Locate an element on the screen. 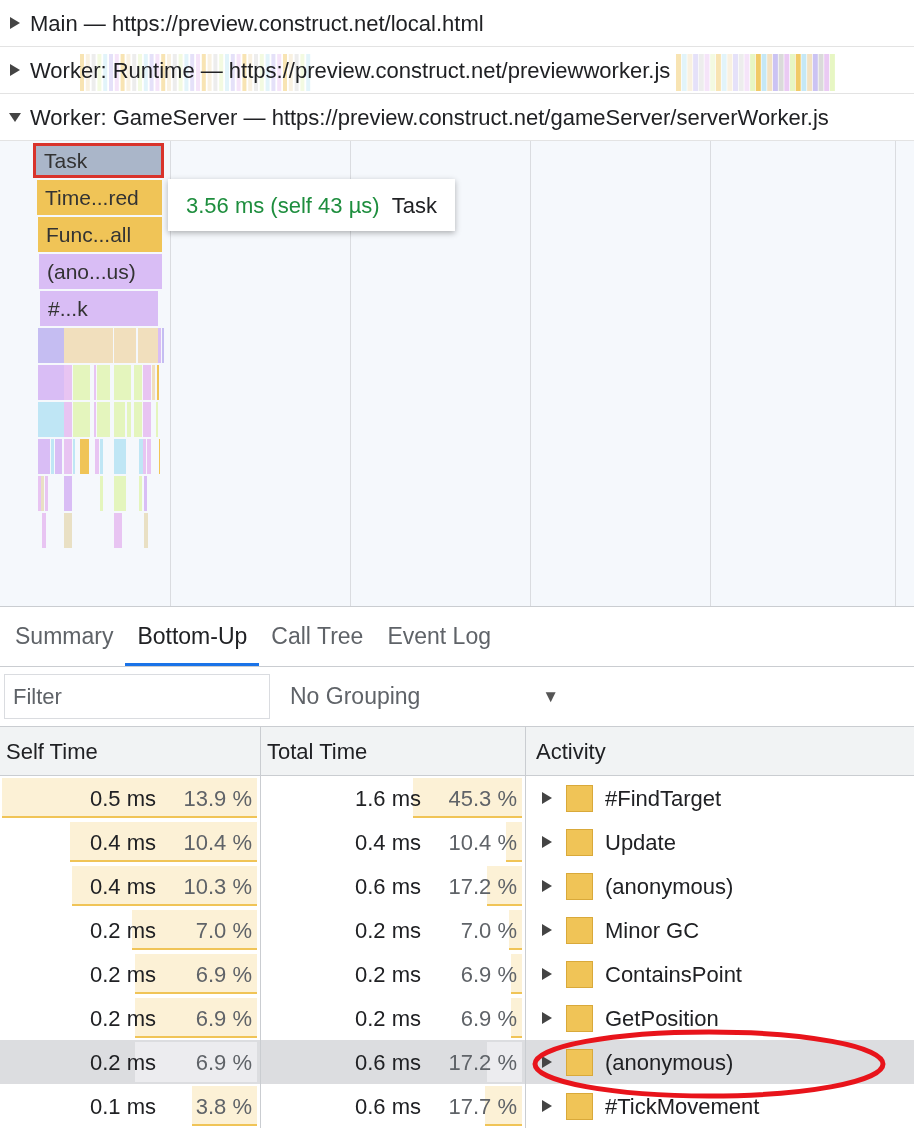  filter-field: Filter is located at coordinates (137, 696).